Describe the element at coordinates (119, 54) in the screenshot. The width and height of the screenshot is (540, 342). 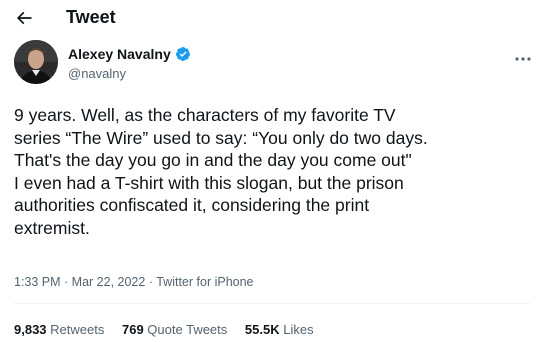
I see `author-name: Alexey Navalny` at that location.